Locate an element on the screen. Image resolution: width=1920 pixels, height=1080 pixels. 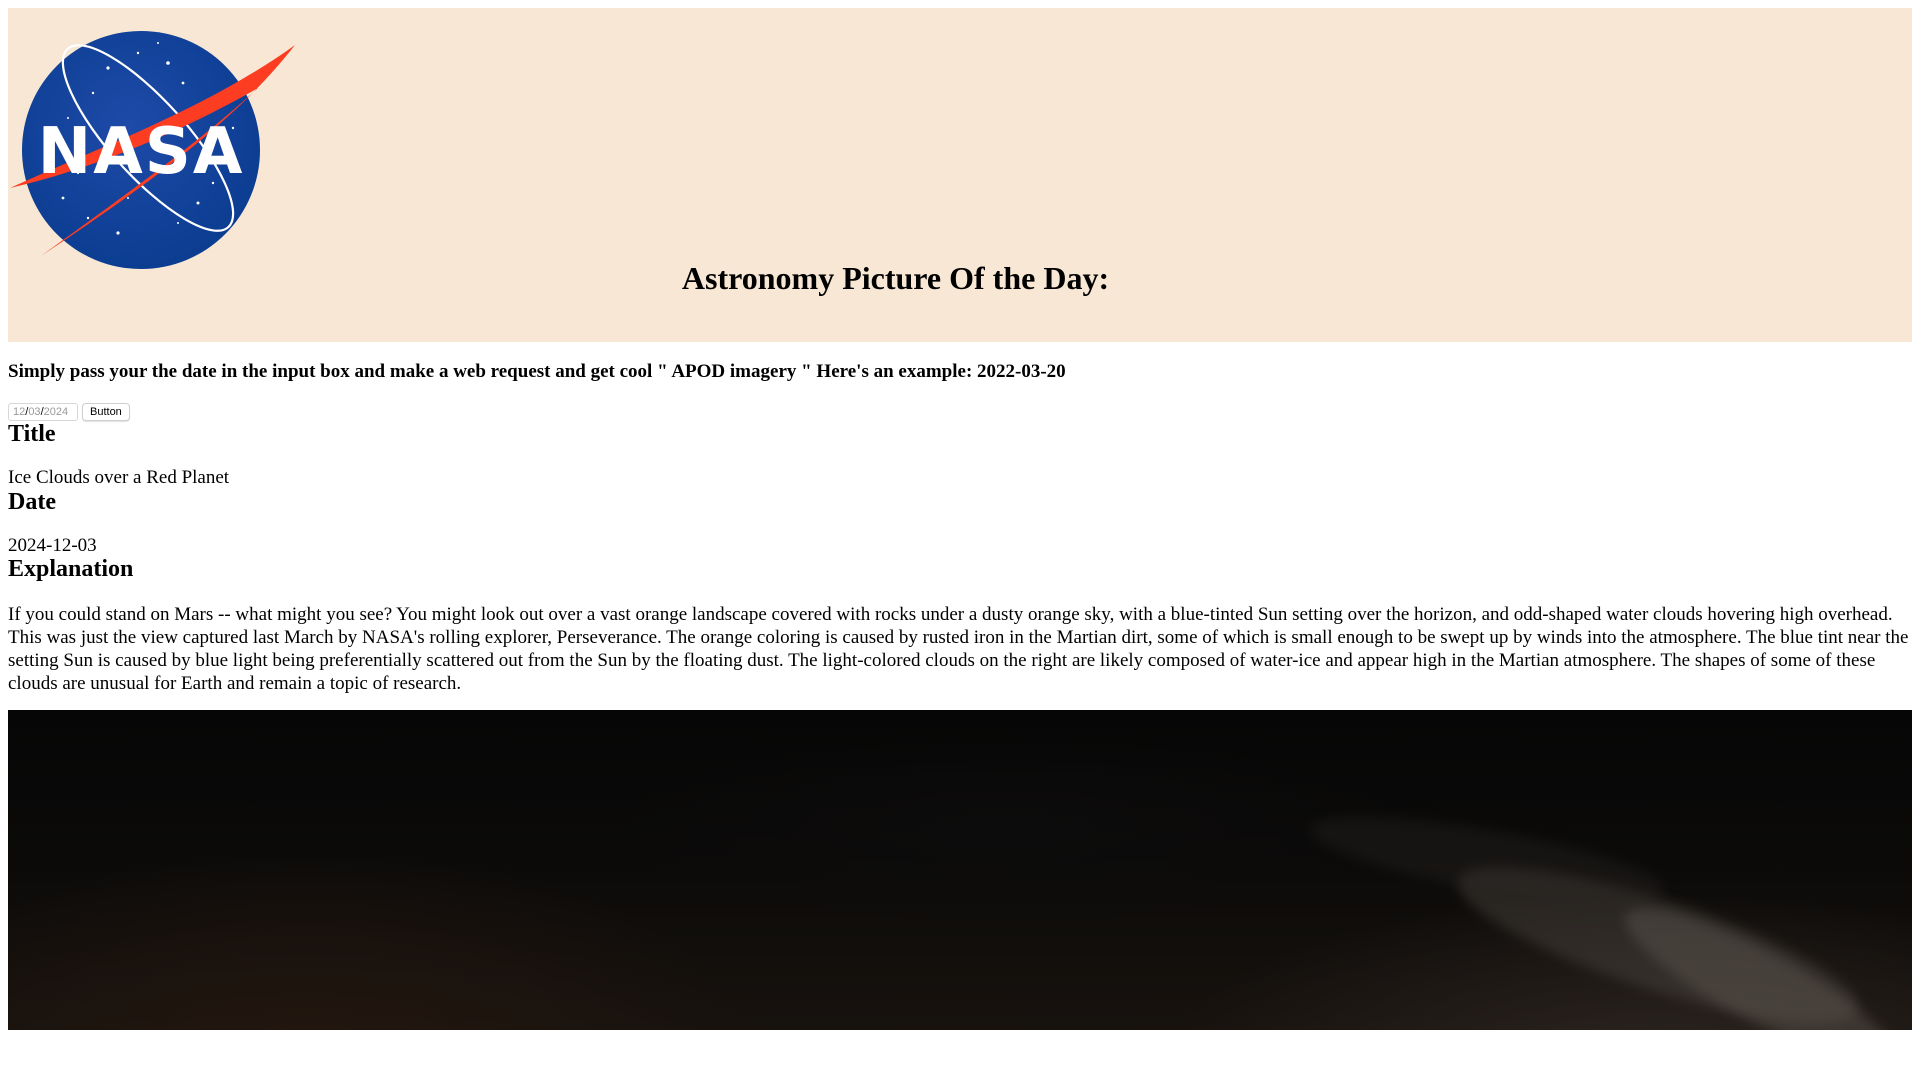
page-title: Astronomy Picture Of the Day: is located at coordinates (895, 278).